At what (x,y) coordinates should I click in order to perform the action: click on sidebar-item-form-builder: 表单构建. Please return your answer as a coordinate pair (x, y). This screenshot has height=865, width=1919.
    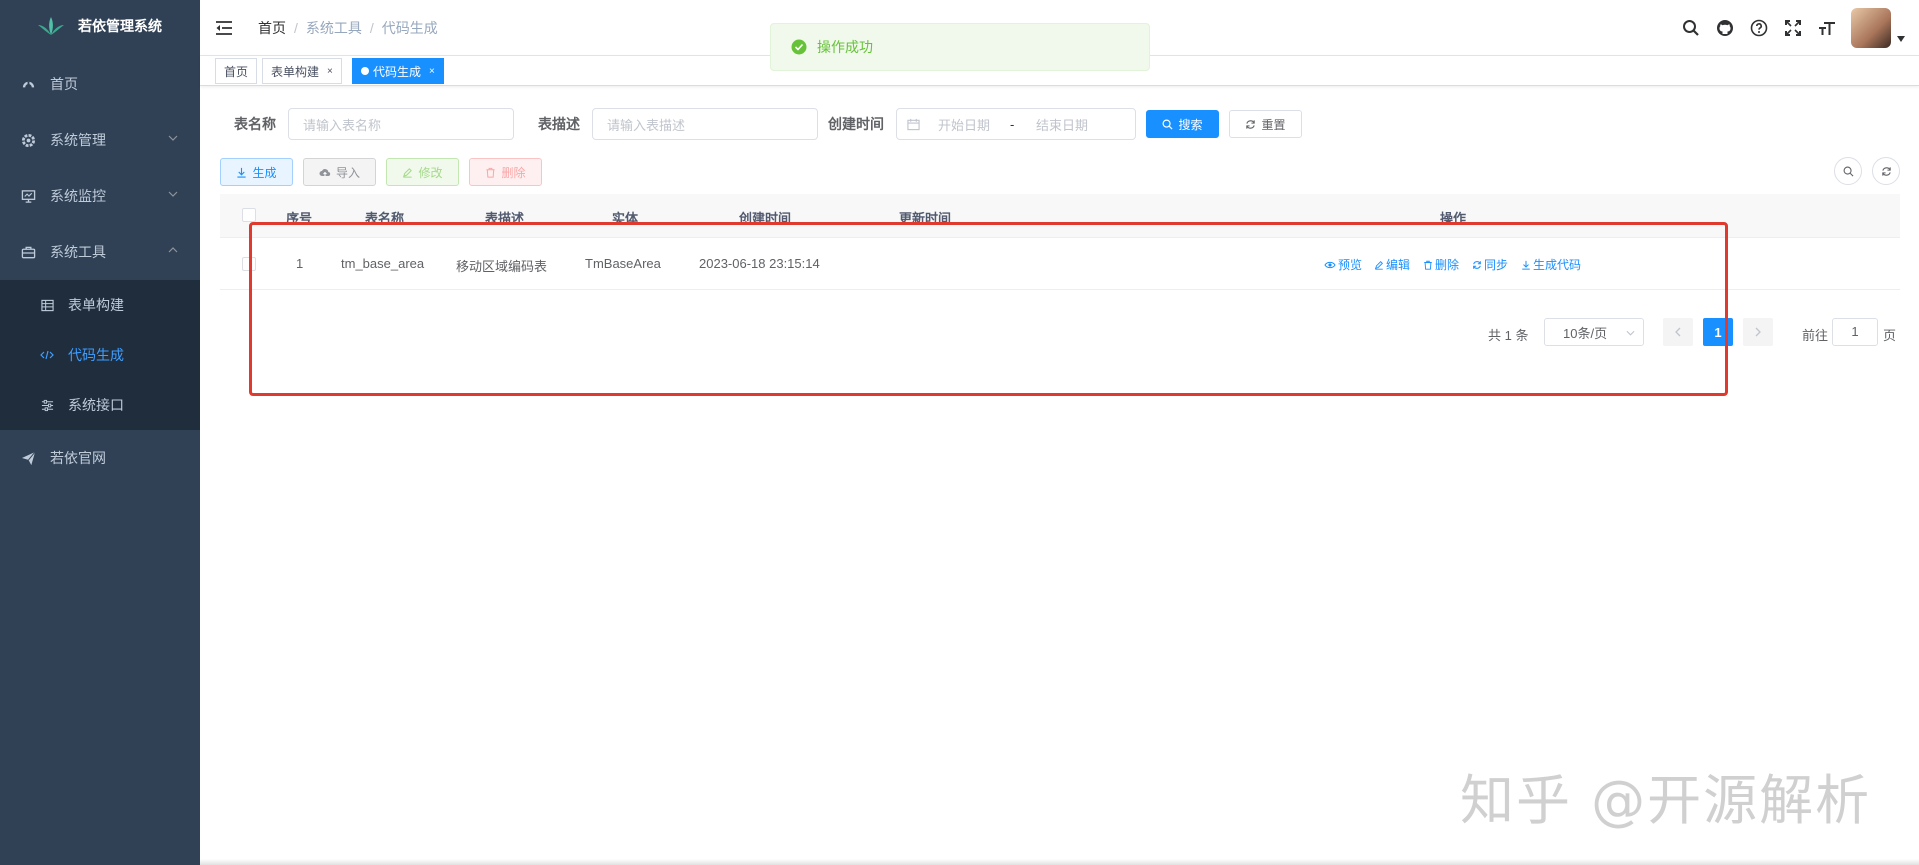
    Looking at the image, I should click on (100, 305).